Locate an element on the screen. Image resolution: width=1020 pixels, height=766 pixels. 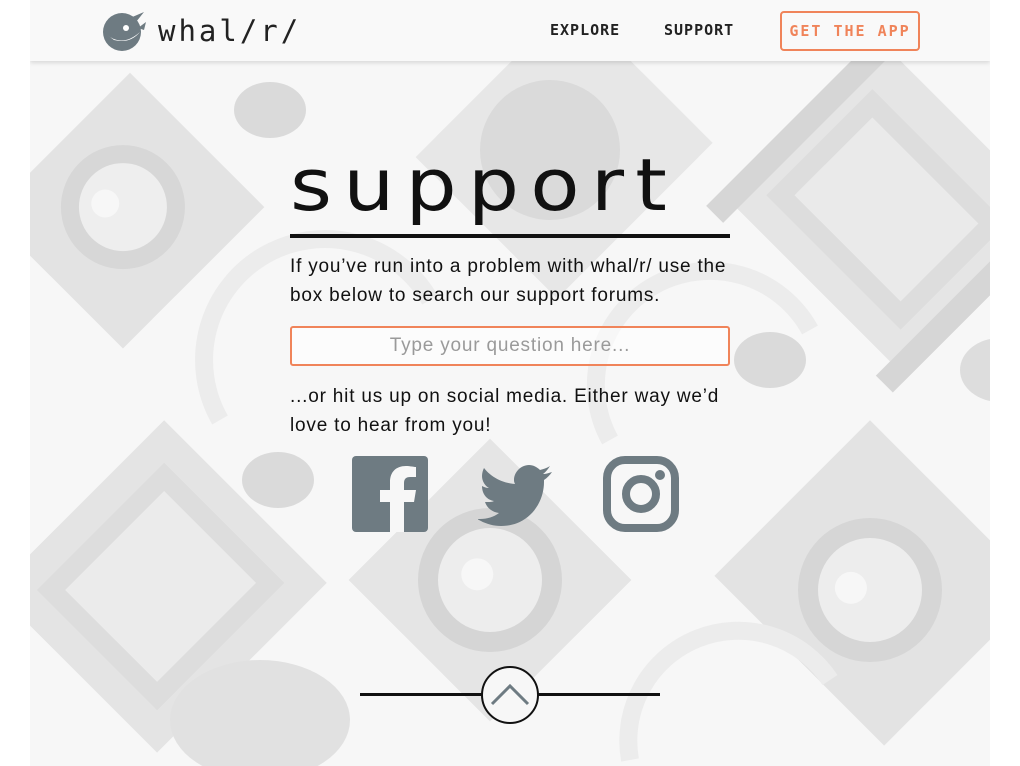
chevron-up-icon is located at coordinates (510, 694).